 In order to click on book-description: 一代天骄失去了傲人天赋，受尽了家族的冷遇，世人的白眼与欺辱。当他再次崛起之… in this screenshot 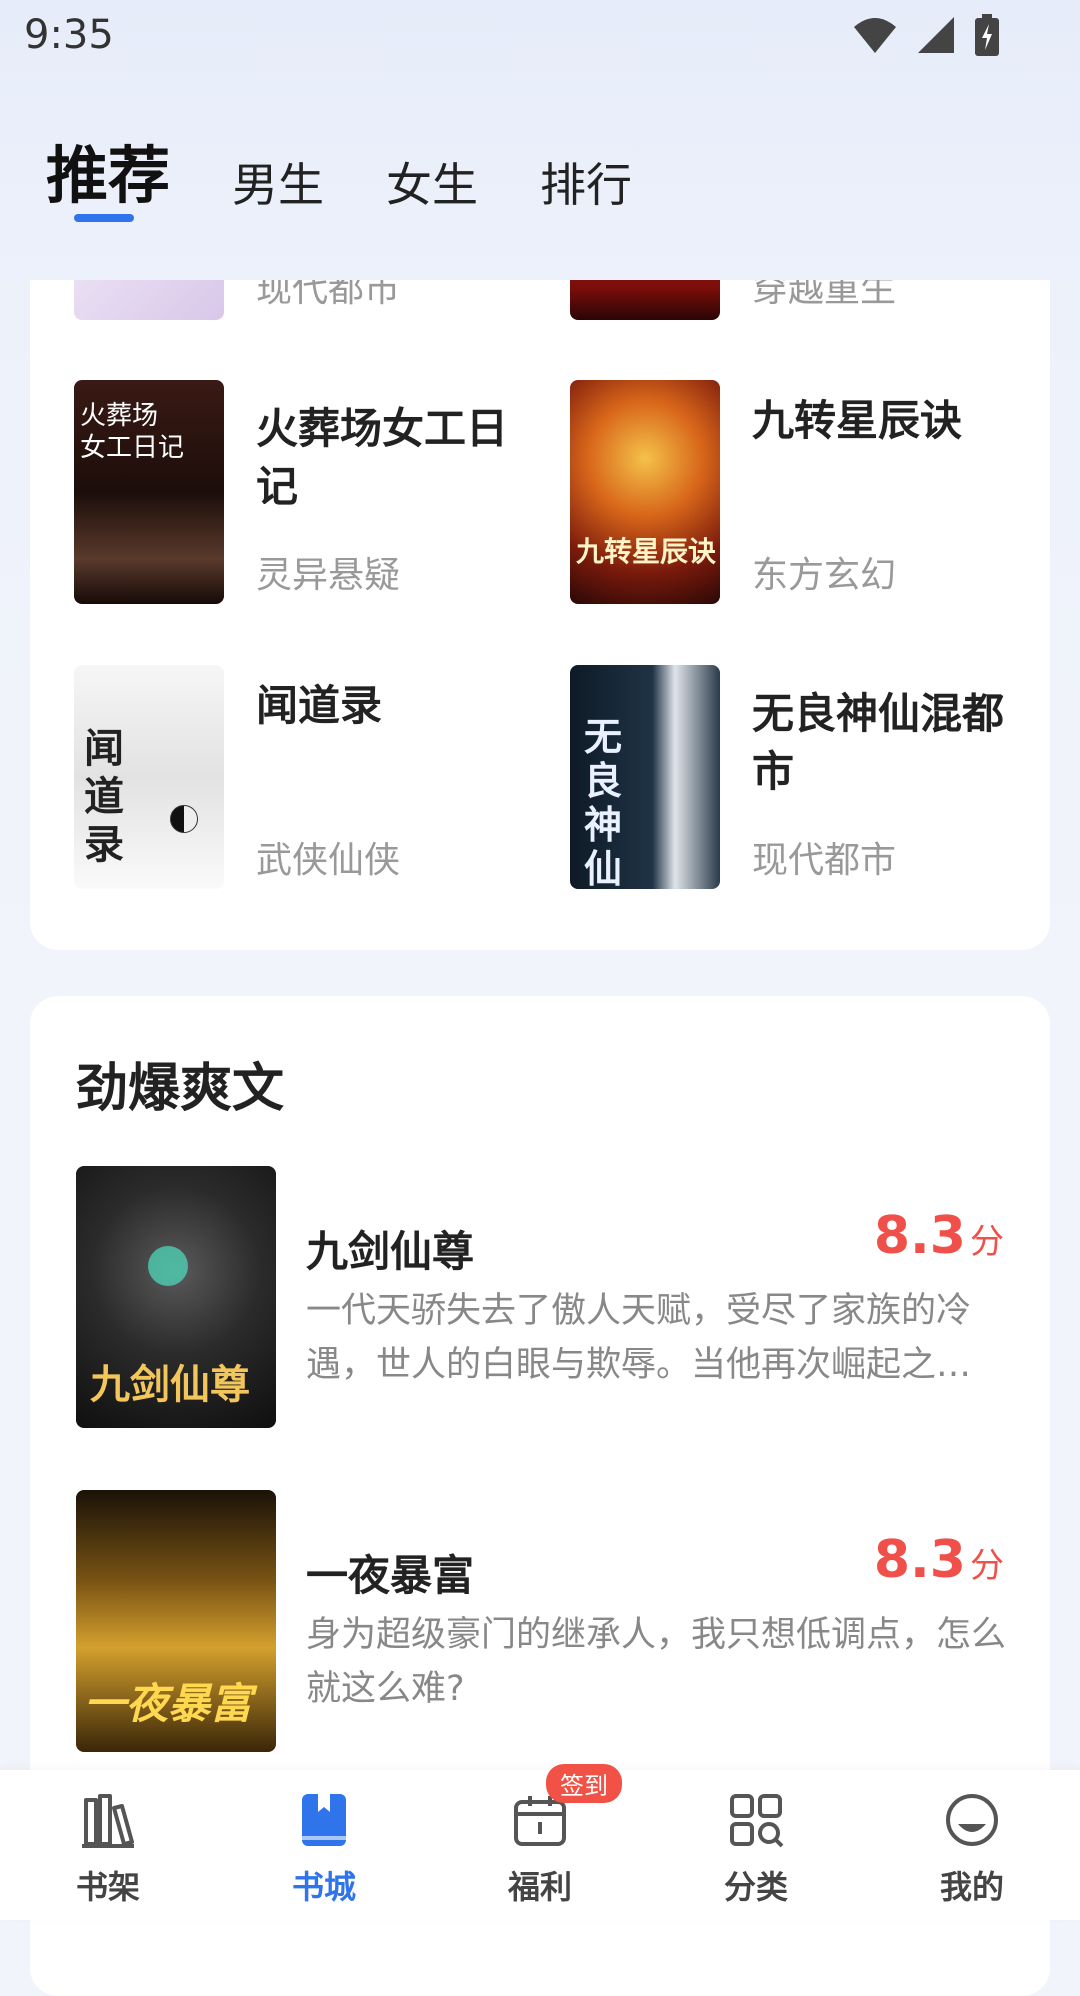, I will do `click(639, 1338)`.